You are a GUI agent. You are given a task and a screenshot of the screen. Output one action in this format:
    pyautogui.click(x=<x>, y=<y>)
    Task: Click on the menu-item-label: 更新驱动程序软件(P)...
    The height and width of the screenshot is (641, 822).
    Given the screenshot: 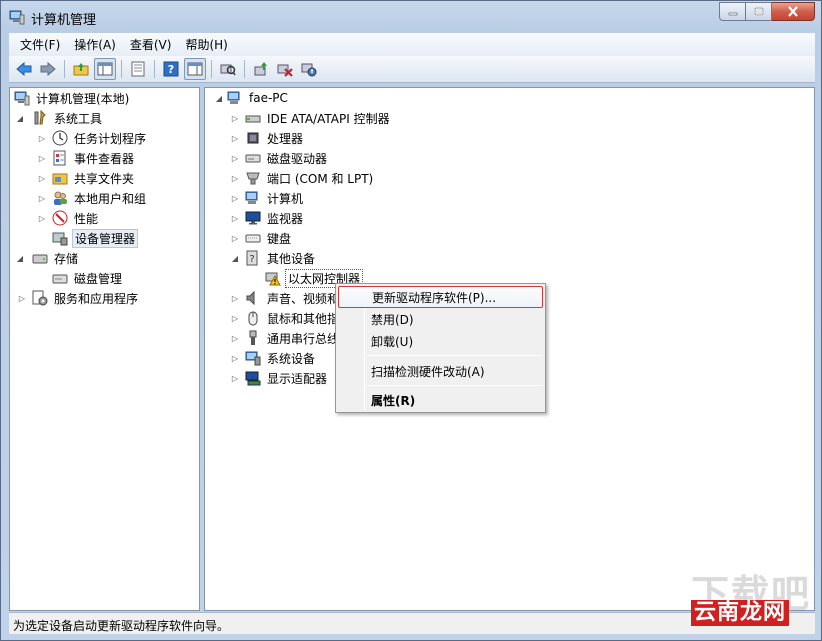 What is the action you would take?
    pyautogui.click(x=434, y=297)
    